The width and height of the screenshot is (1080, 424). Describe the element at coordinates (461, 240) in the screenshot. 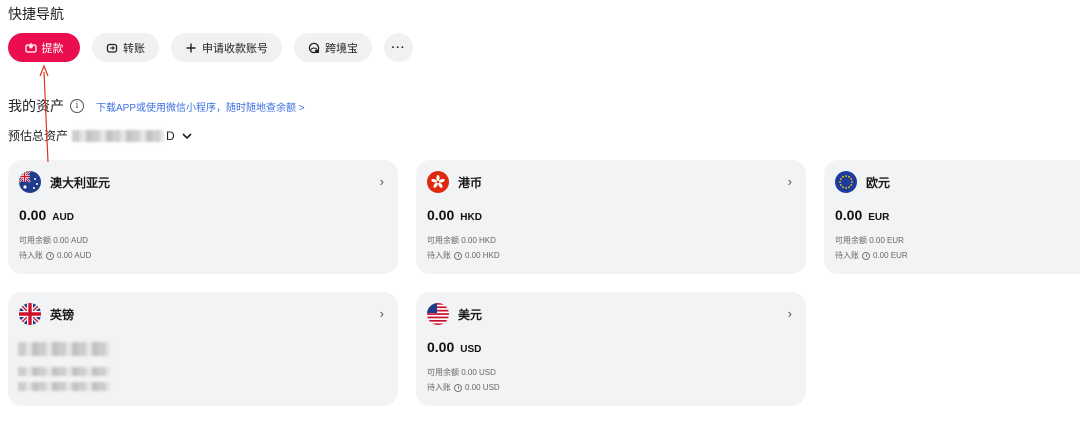

I see `available-balance: 可用余额 0.00 HKD` at that location.